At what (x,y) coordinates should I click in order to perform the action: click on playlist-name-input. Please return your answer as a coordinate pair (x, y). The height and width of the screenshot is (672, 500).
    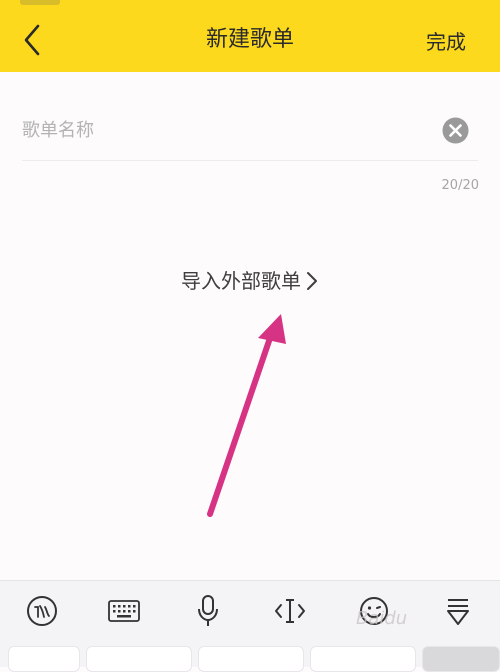
    Looking at the image, I should click on (222, 130).